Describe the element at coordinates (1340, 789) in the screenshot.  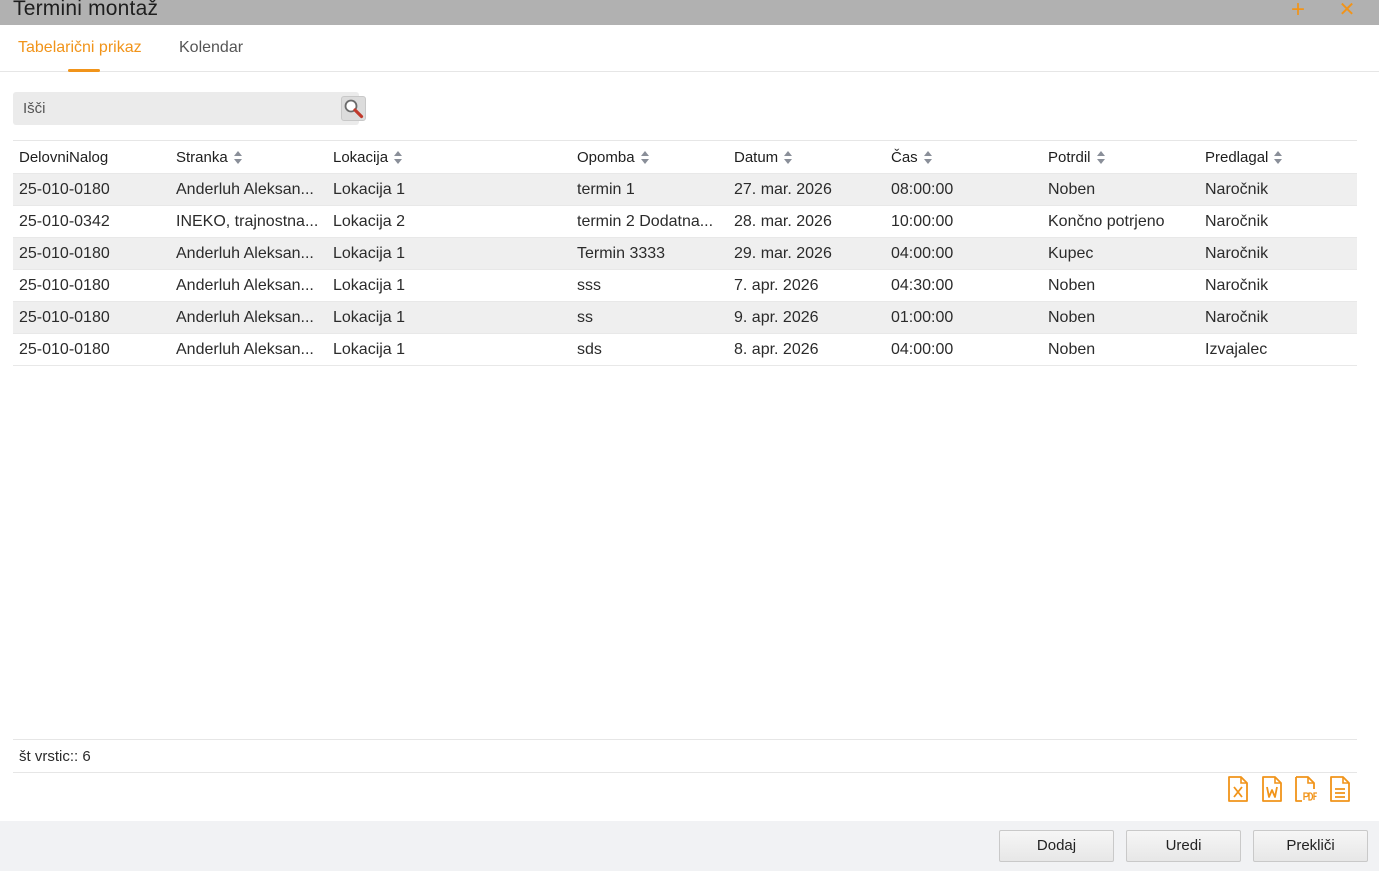
I see `text-export-icon` at that location.